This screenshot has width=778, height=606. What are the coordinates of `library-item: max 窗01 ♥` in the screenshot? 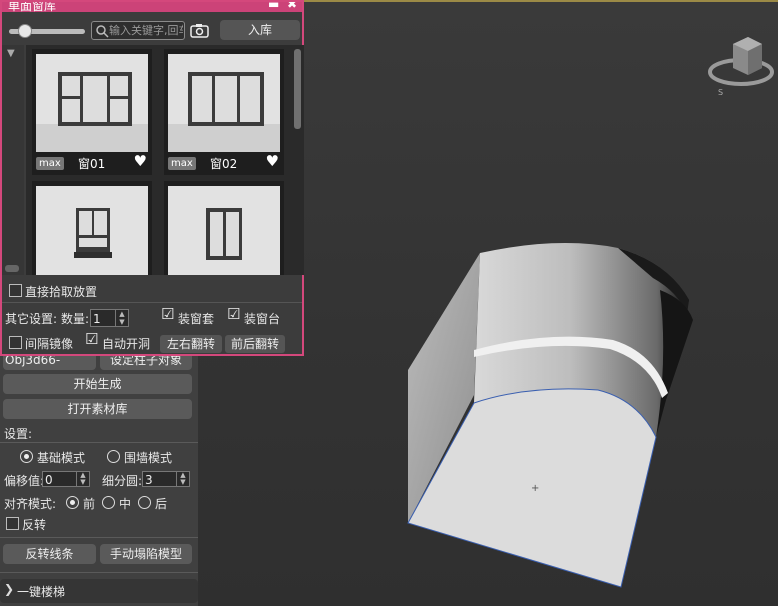 It's located at (92, 112).